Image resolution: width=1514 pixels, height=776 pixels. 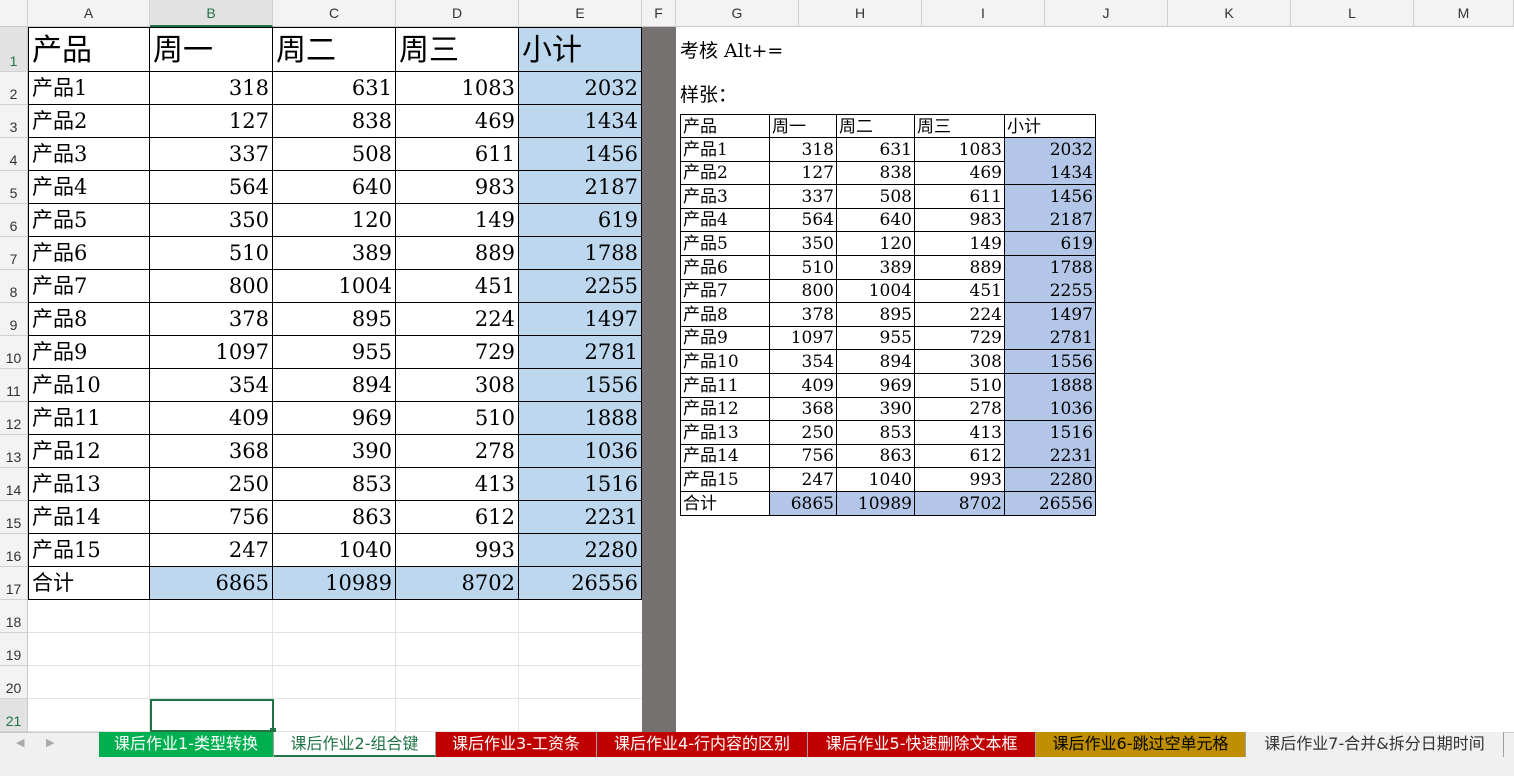 I want to click on data-cell: 产品2, so click(x=89, y=121).